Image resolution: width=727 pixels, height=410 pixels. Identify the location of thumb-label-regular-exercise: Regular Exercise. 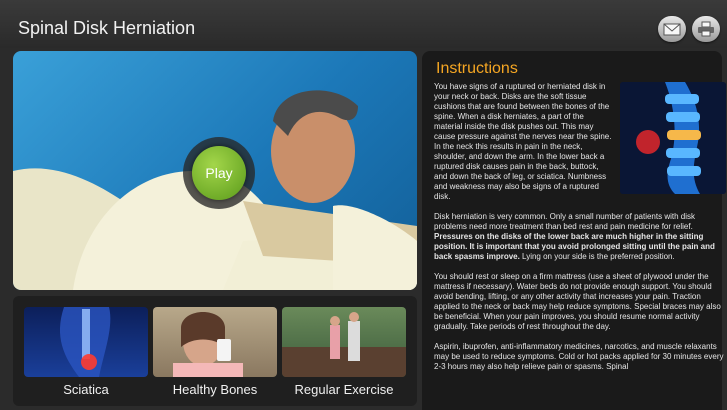
(344, 389).